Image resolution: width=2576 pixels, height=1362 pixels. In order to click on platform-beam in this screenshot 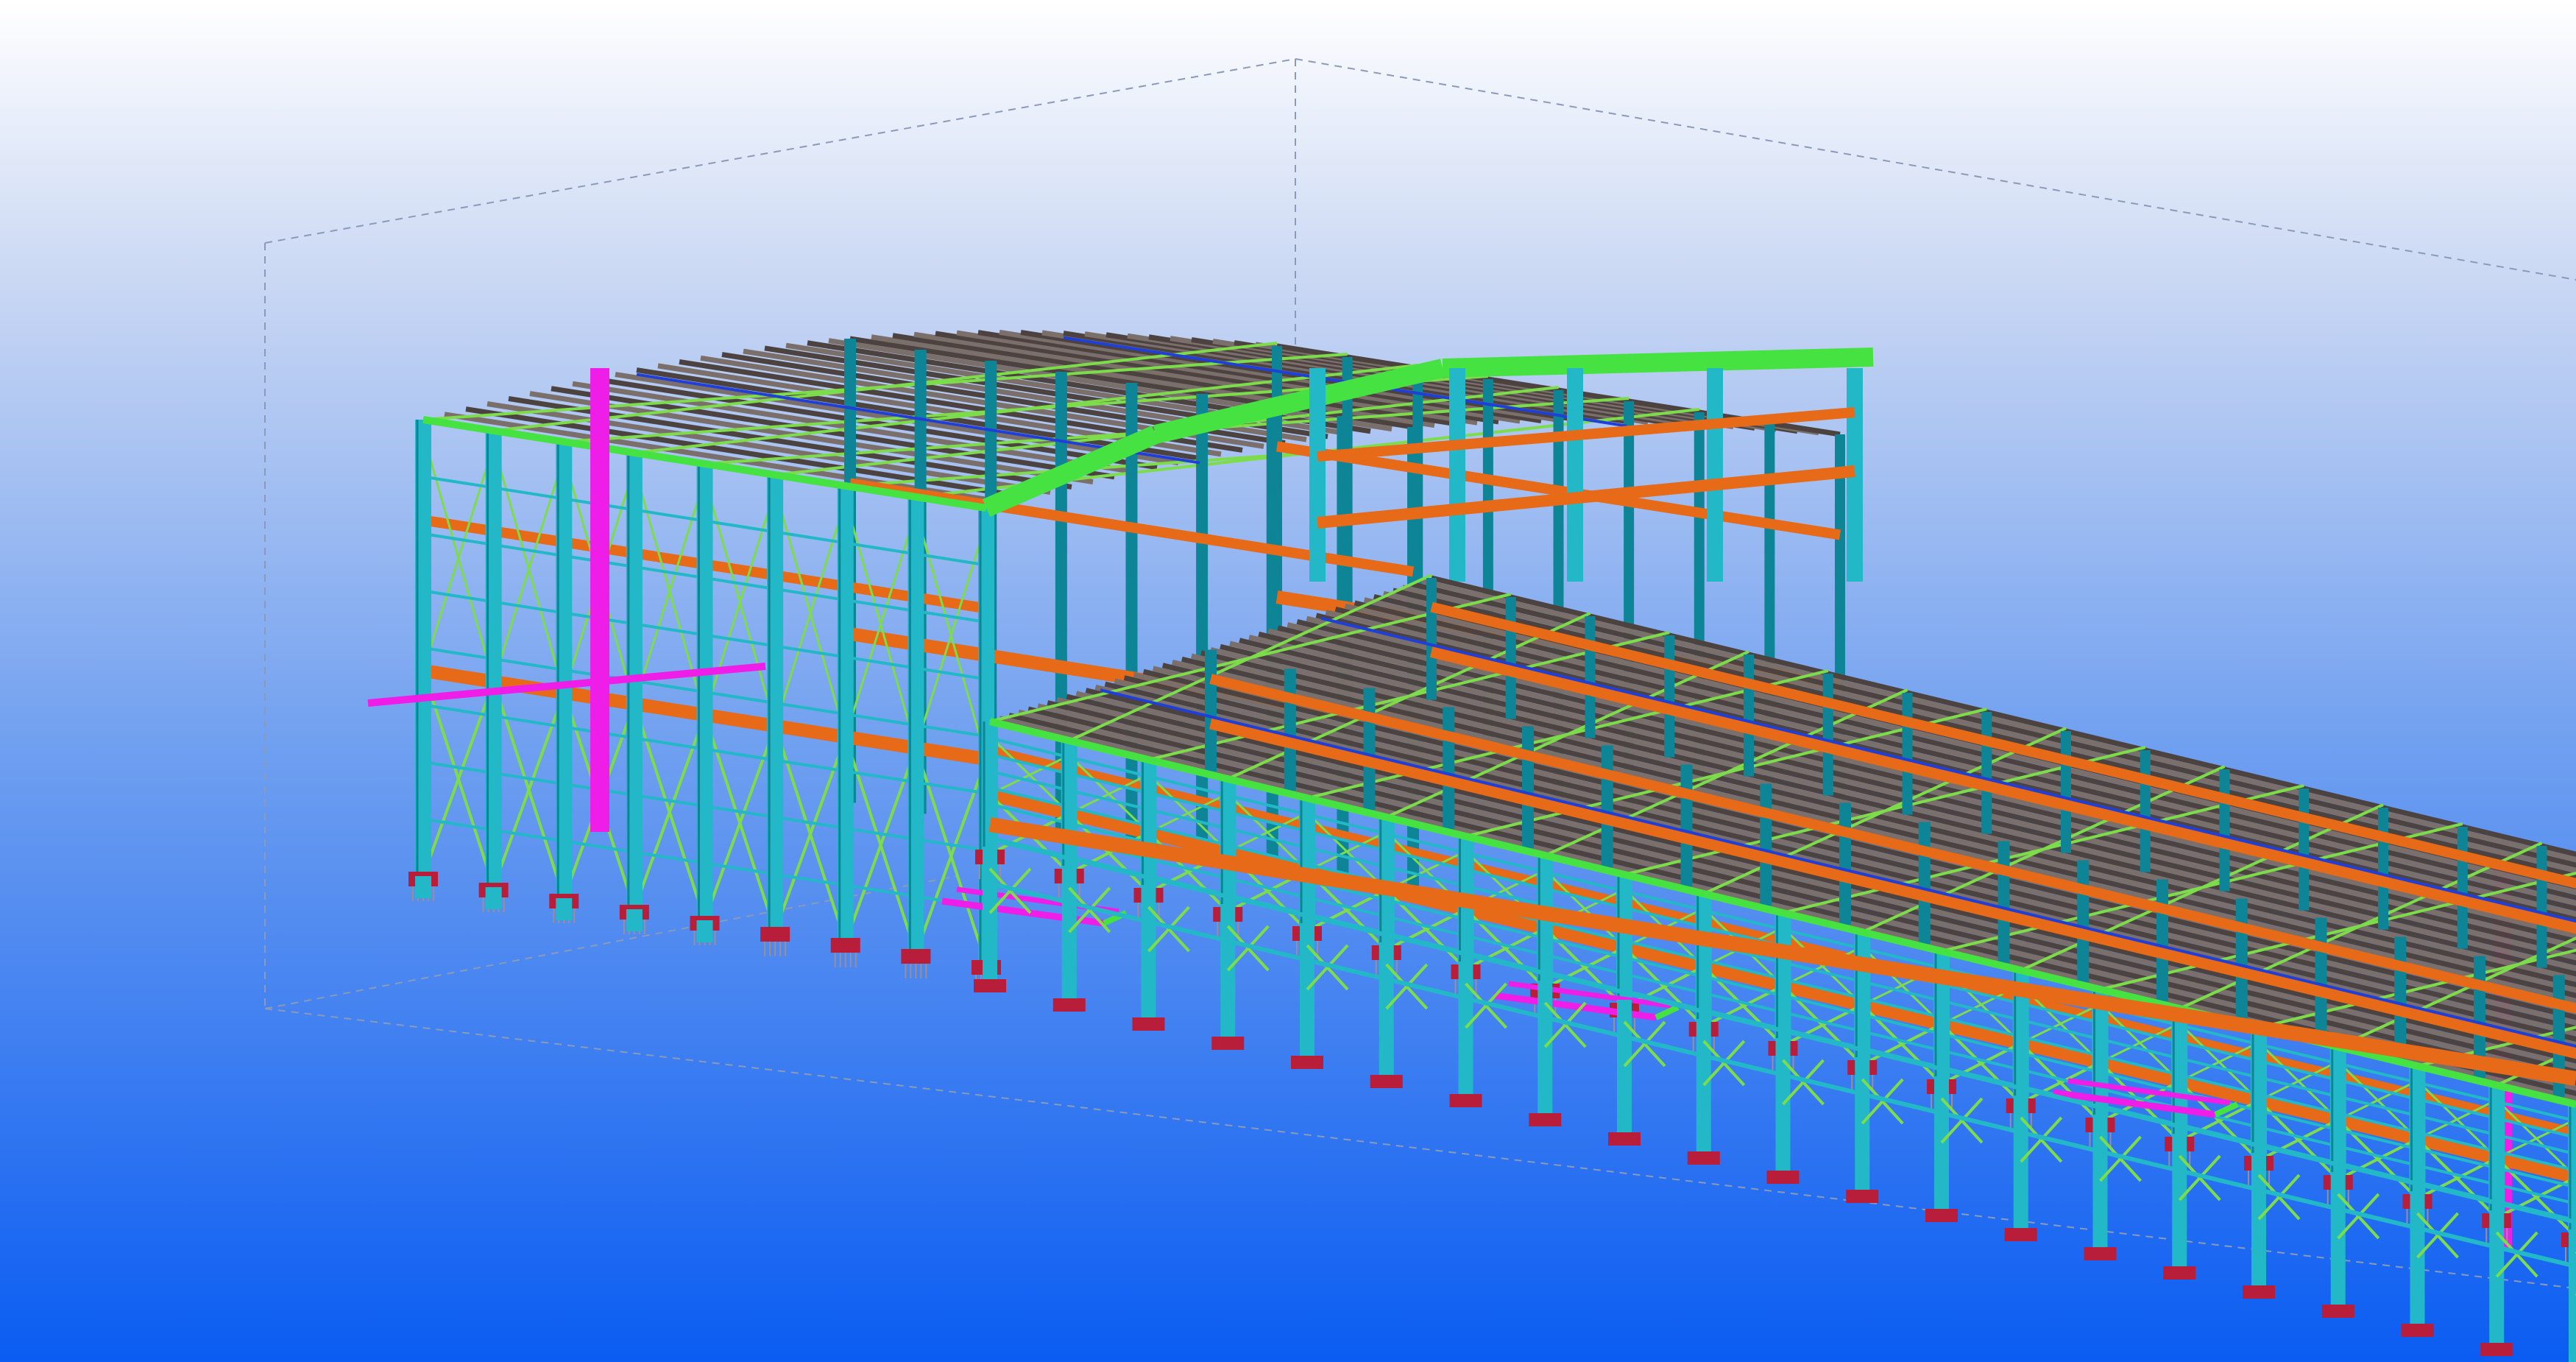, I will do `click(1667, 1012)`.